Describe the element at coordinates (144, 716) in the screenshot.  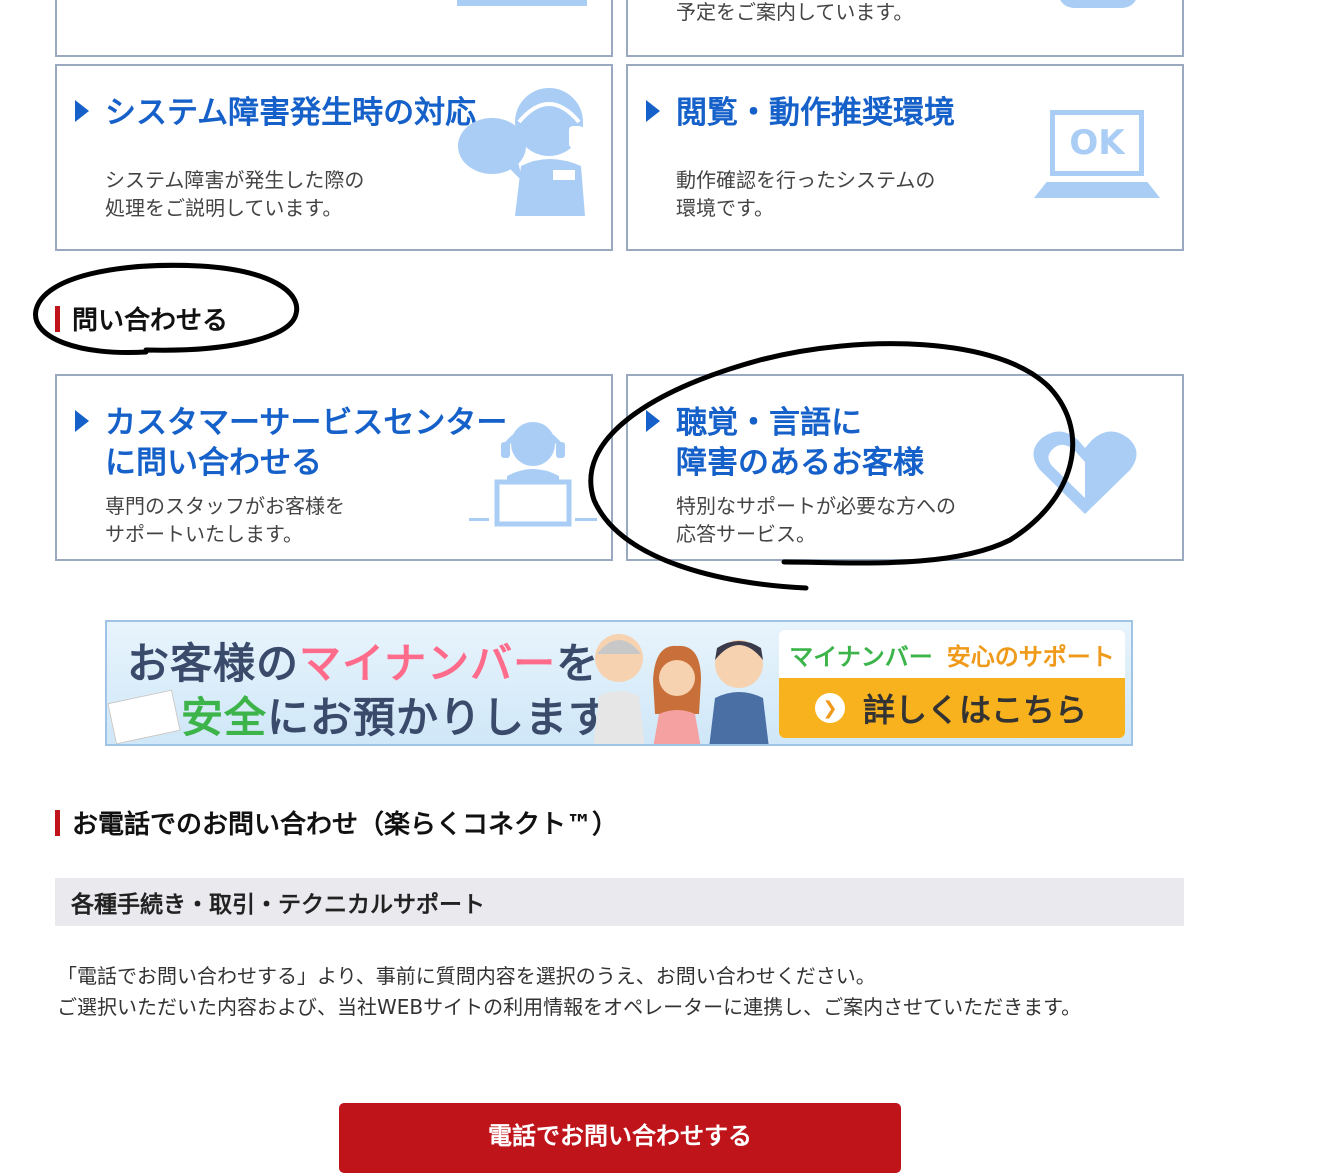
I see `id-card-icon` at that location.